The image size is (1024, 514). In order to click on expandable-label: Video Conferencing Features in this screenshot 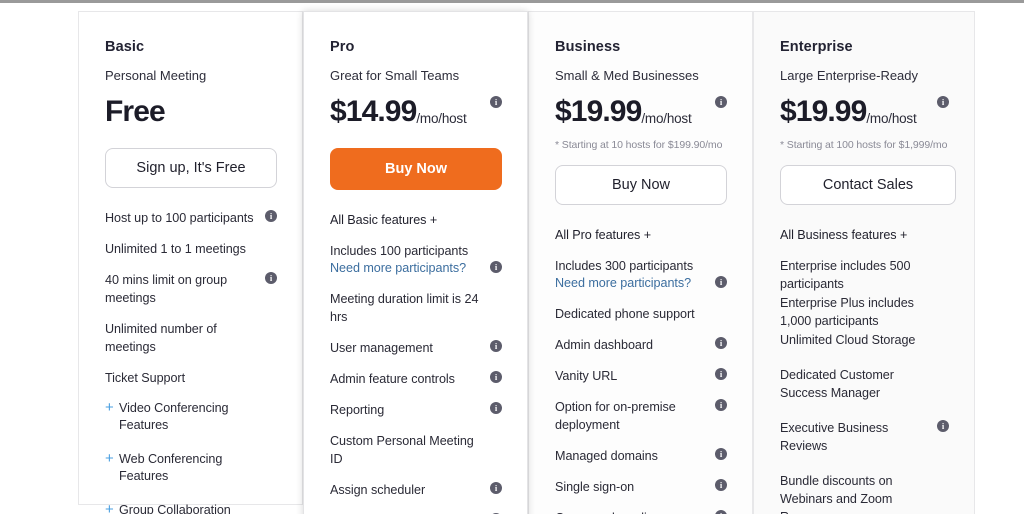, I will do `click(174, 416)`.